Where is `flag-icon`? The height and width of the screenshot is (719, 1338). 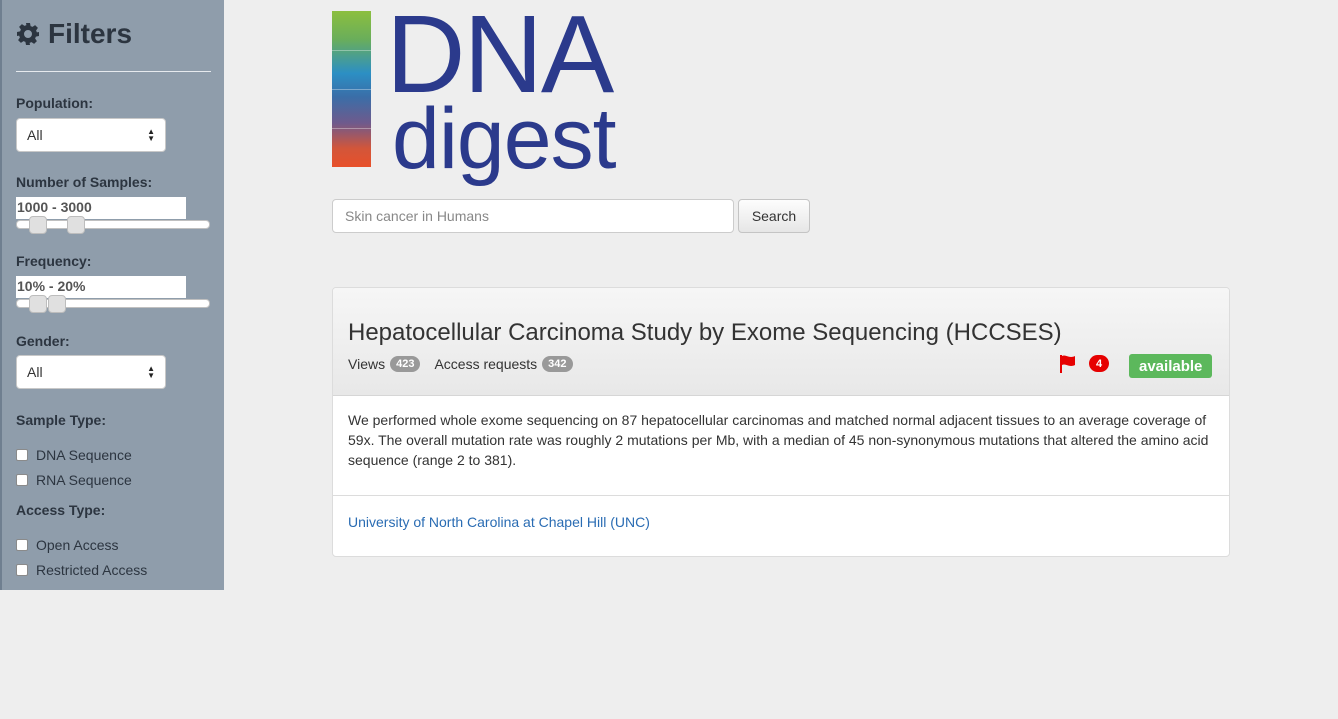 flag-icon is located at coordinates (1067, 364).